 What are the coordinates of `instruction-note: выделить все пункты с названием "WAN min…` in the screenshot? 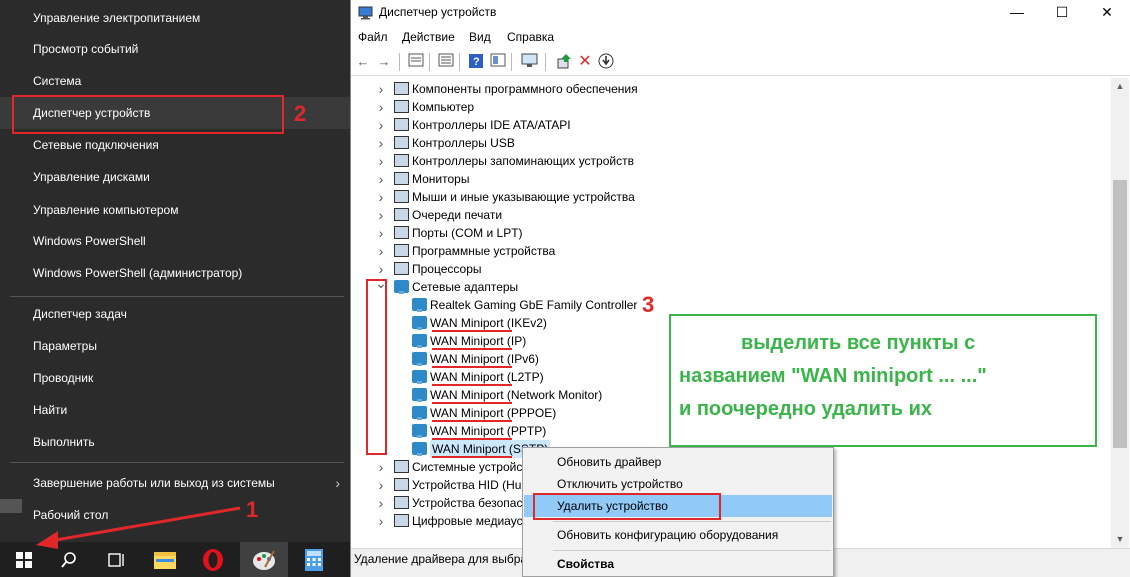 It's located at (883, 380).